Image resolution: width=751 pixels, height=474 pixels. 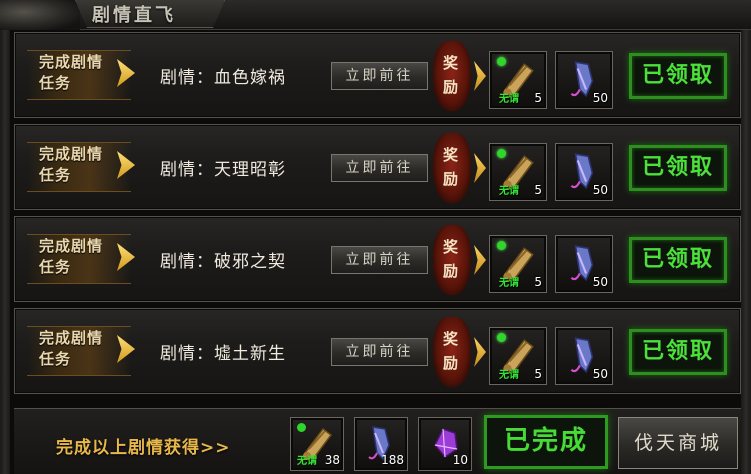 What do you see at coordinates (375, 15) in the screenshot?
I see `title-bar: 剧情直飞` at bounding box center [375, 15].